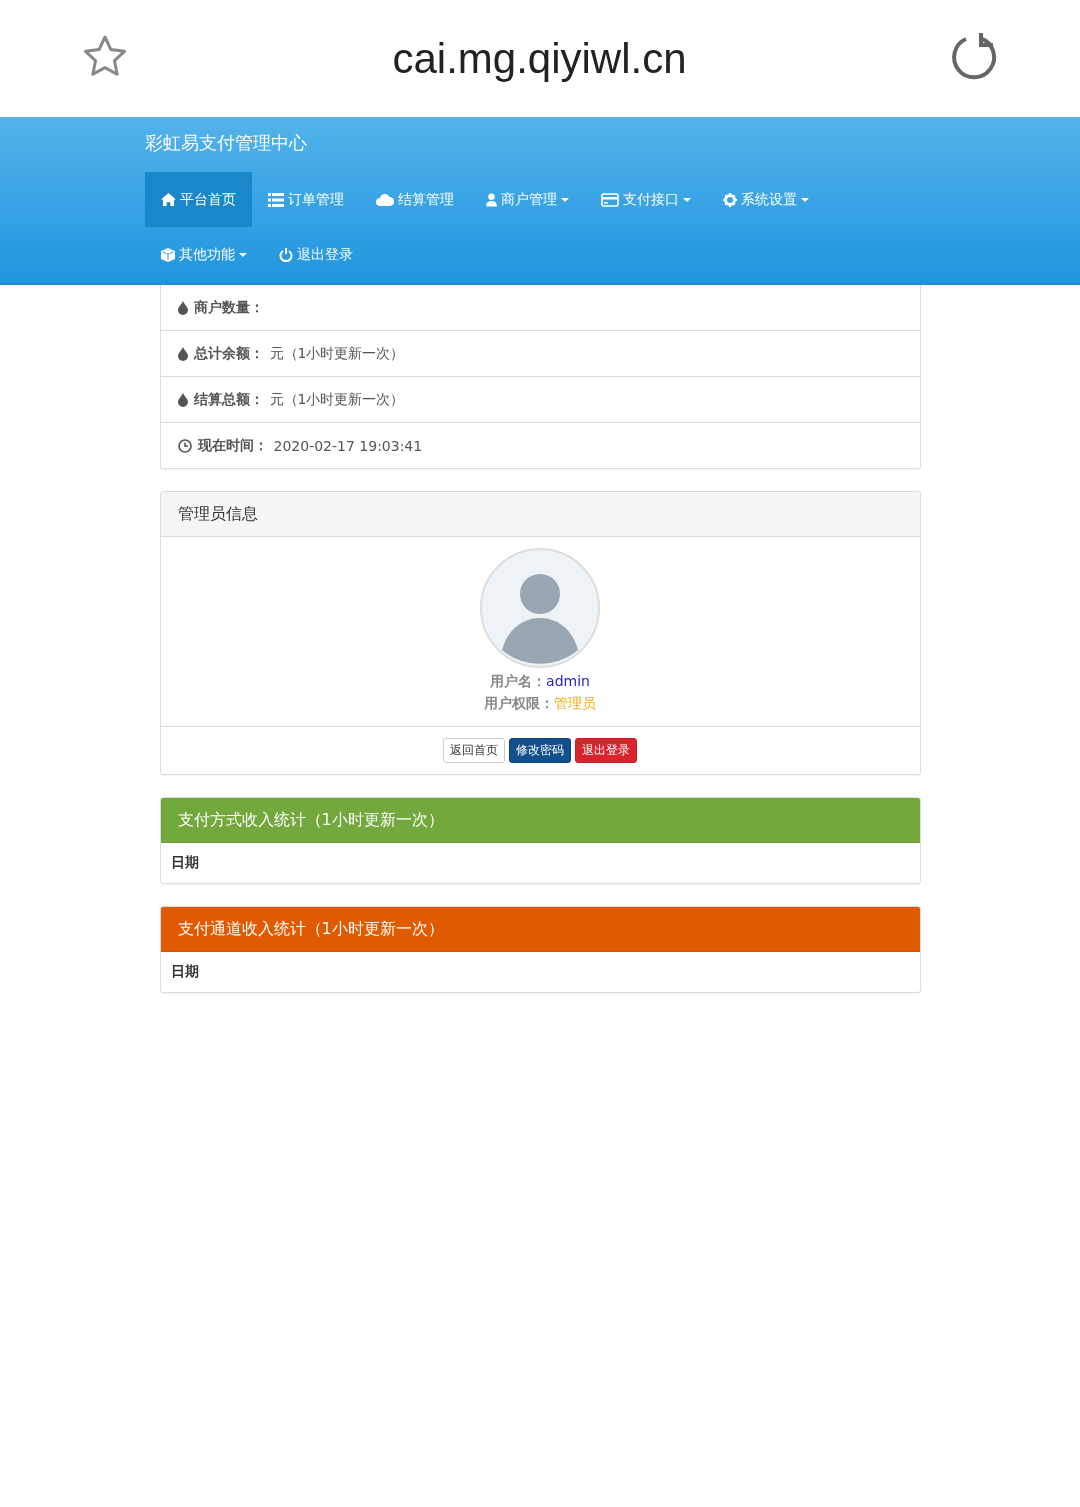  I want to click on nav-item: 退出登录, so click(316, 254).